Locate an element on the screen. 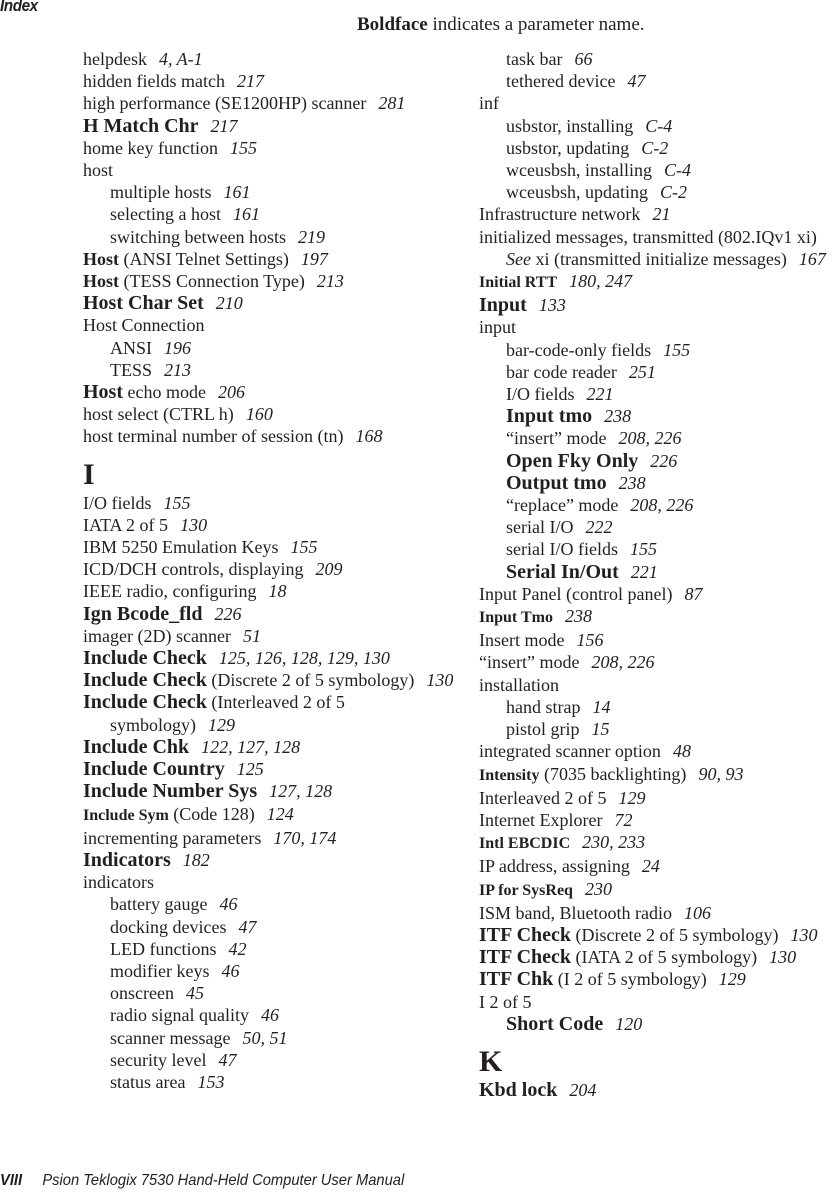 Image resolution: width=834 pixels, height=1197 pixels. index-subentry: serial I/O fields 155 is located at coordinates (656, 549).